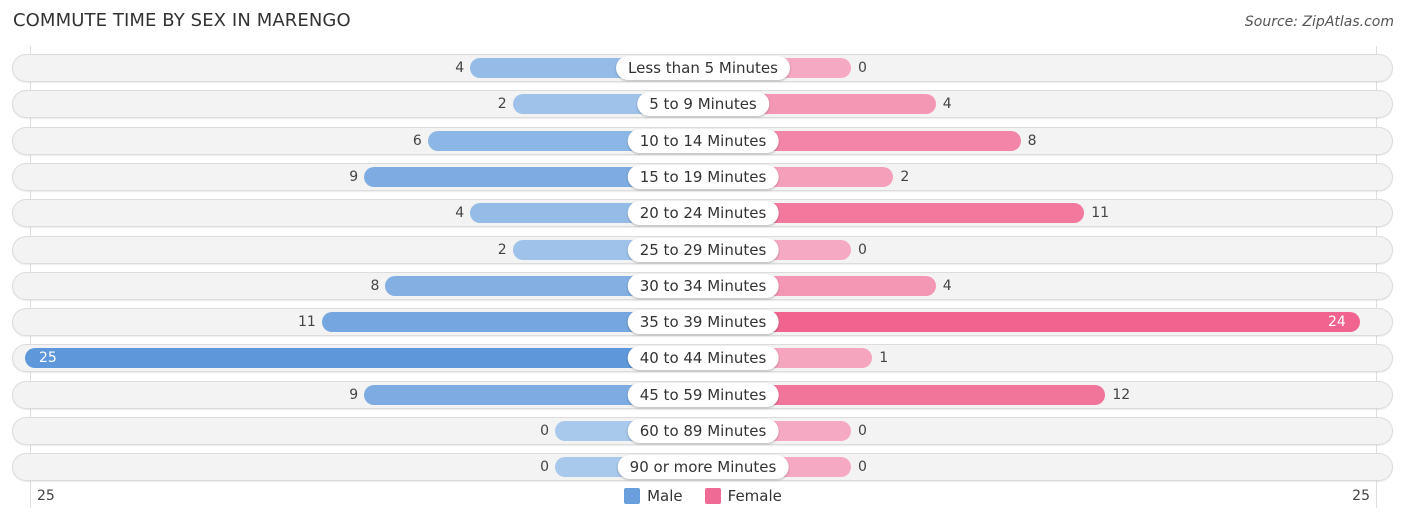 The image size is (1406, 522). I want to click on female-value-label: 8, so click(1032, 140).